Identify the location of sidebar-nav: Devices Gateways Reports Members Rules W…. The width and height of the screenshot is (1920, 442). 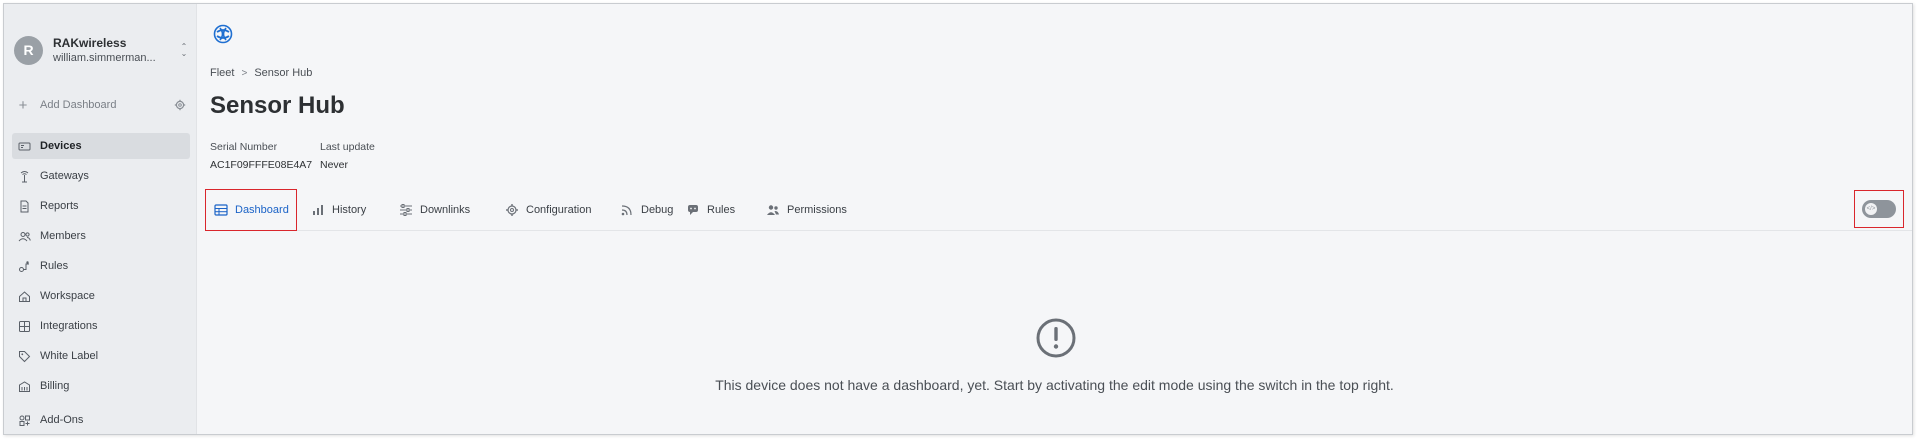
(101, 283).